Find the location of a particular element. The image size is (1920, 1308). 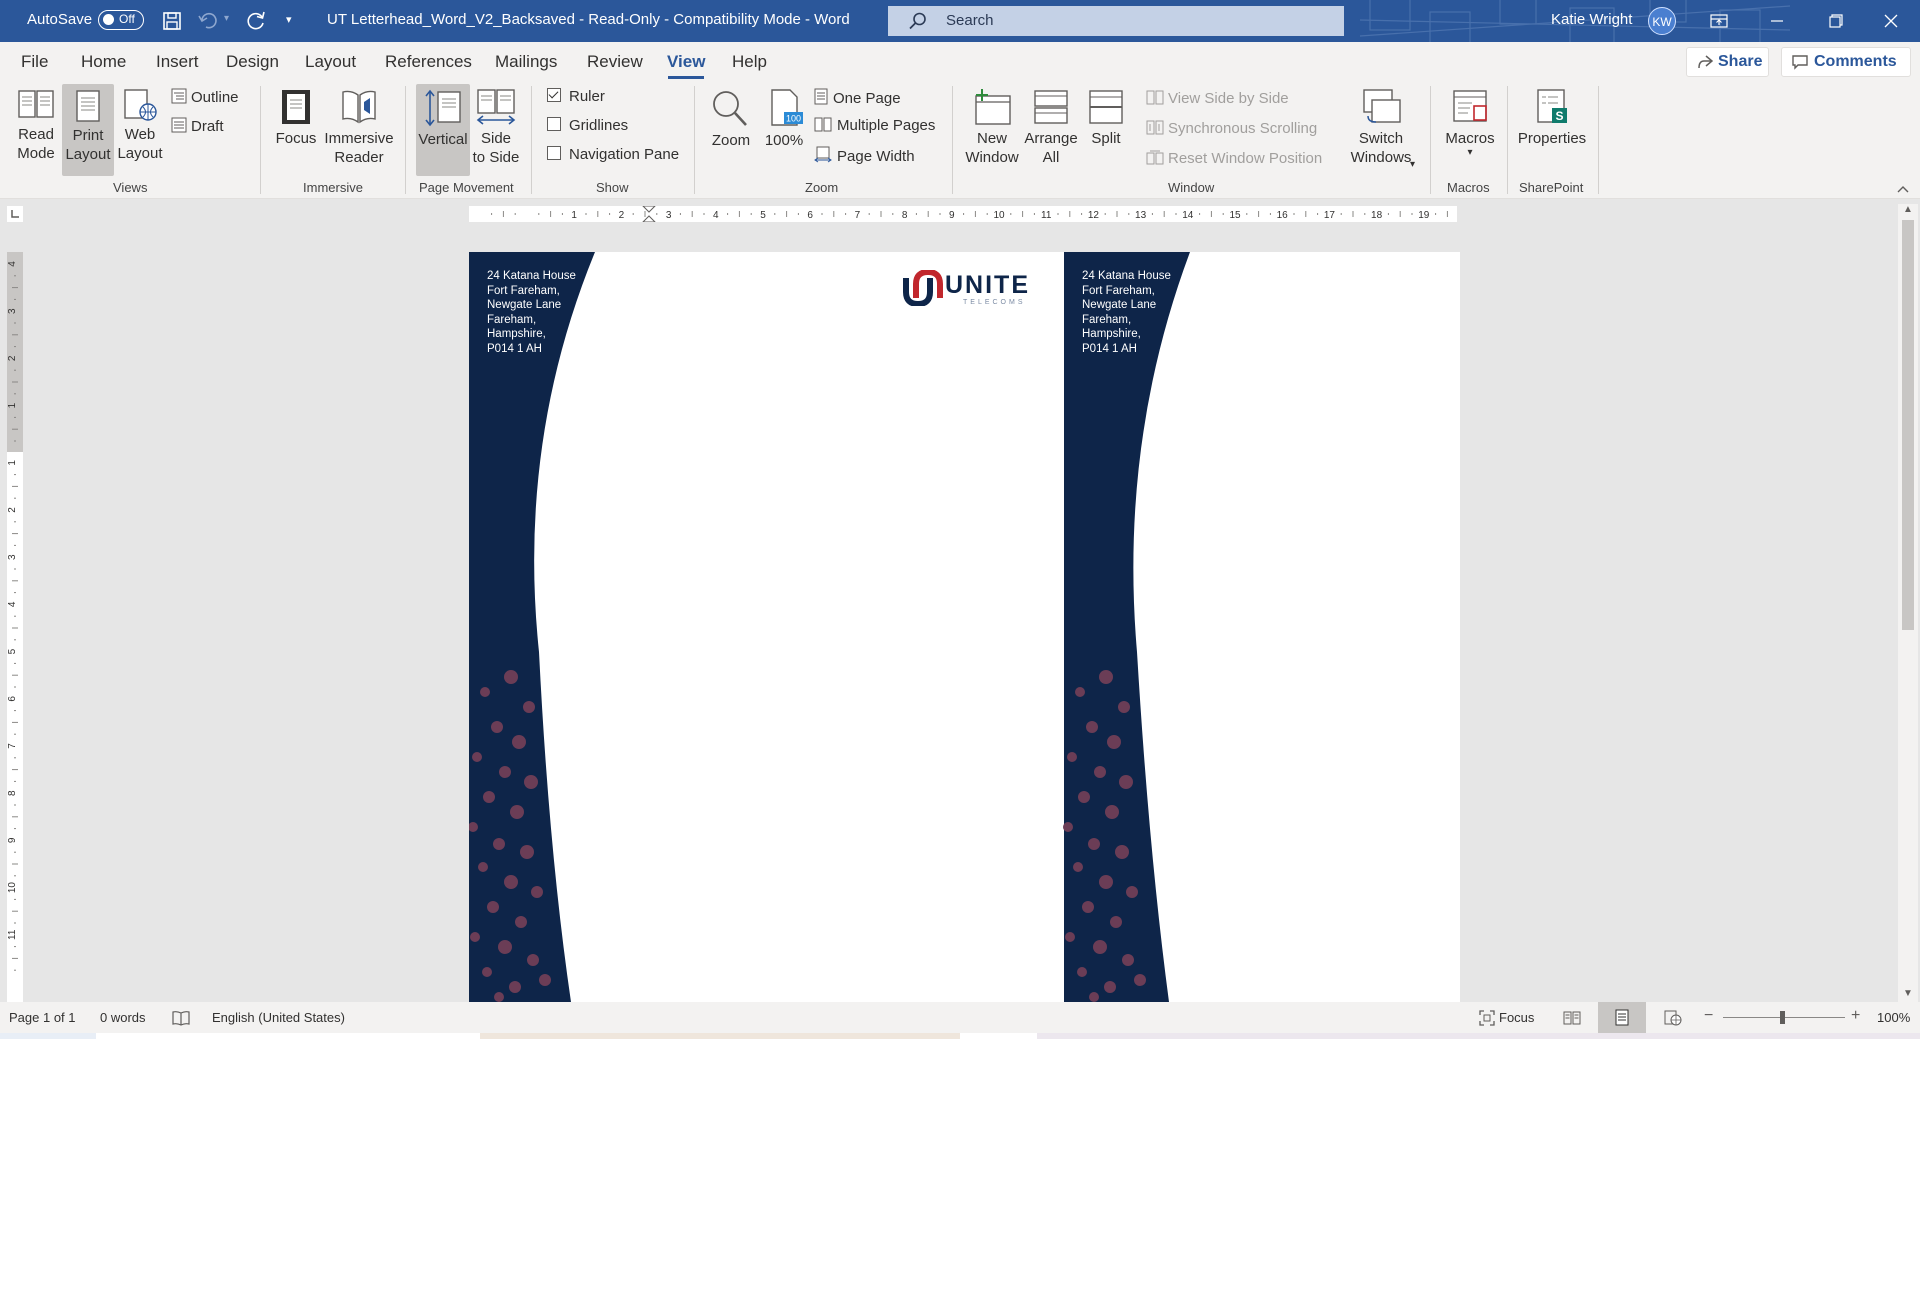

tab-design: Design is located at coordinates (252, 62).